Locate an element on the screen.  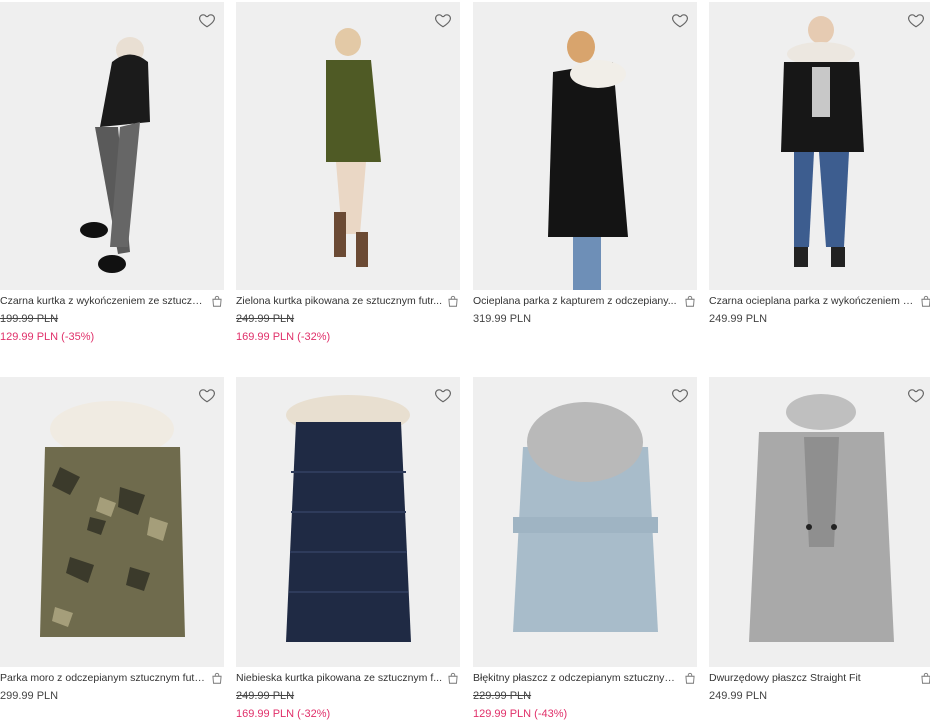
original-price: 199.99 PLN is located at coordinates (29, 319).